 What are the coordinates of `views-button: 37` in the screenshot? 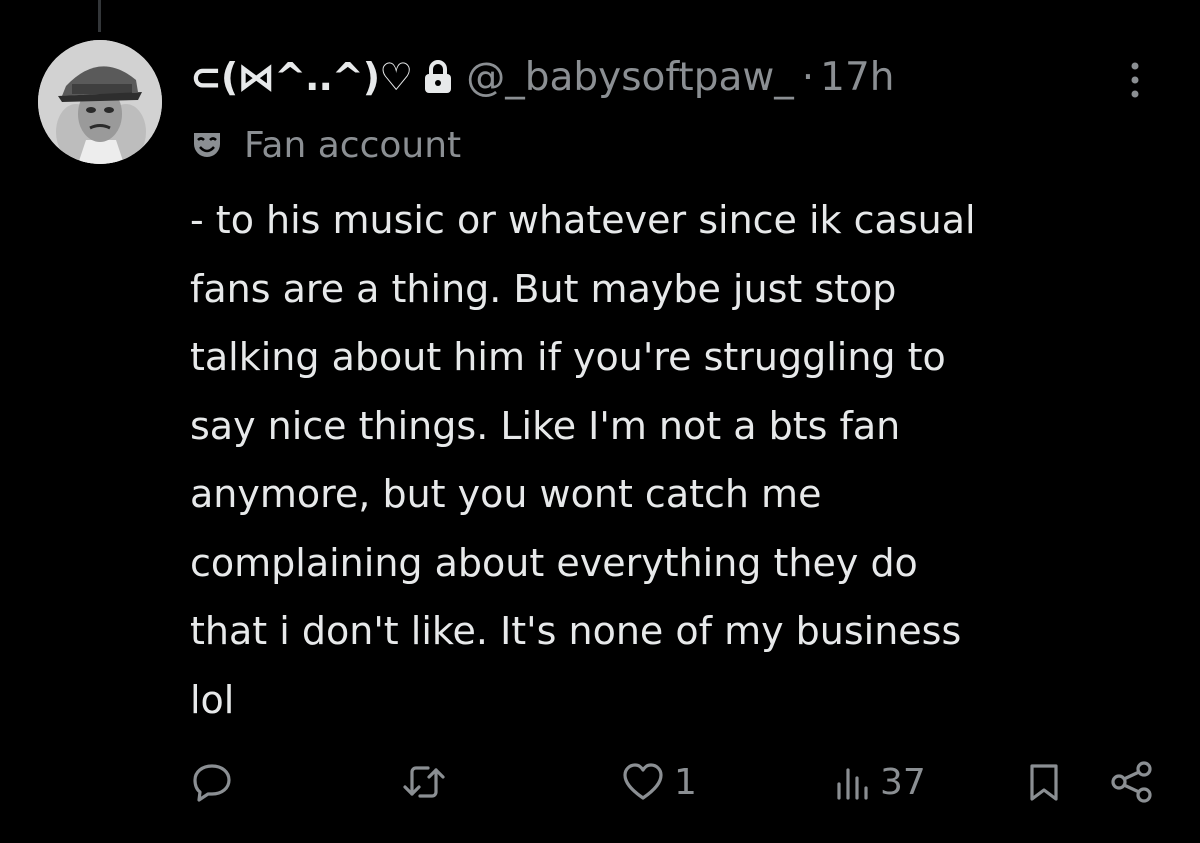 It's located at (879, 782).